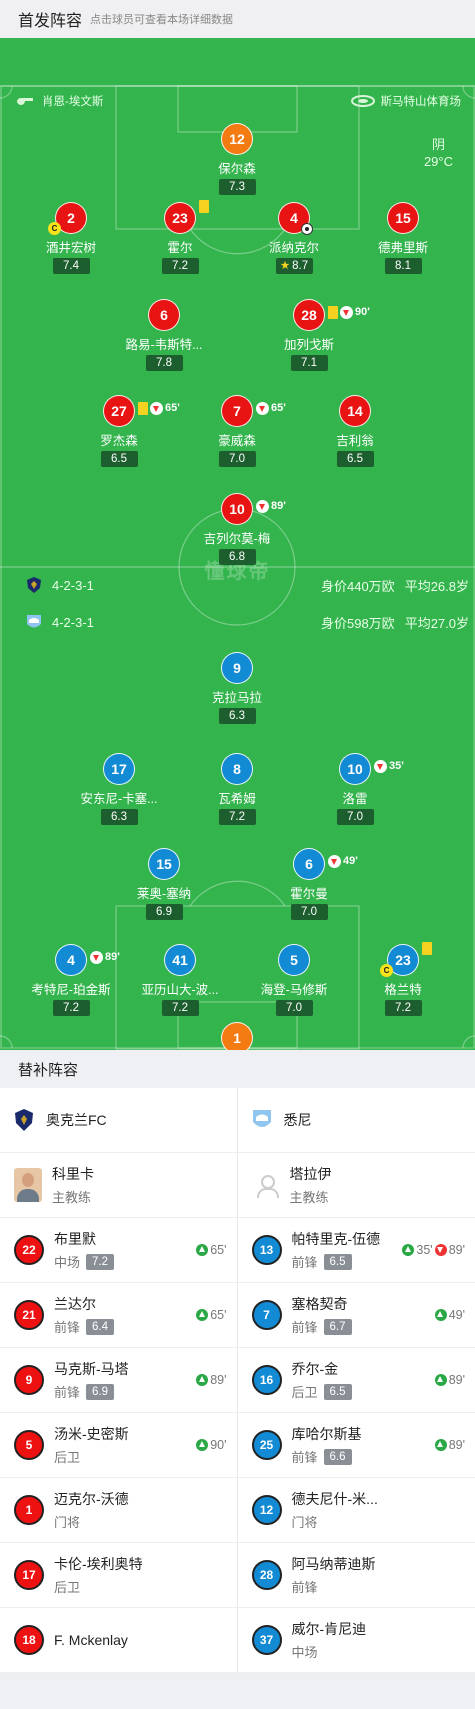 The height and width of the screenshot is (1709, 475). What do you see at coordinates (67, 218) in the screenshot?
I see `player-number: 2C` at bounding box center [67, 218].